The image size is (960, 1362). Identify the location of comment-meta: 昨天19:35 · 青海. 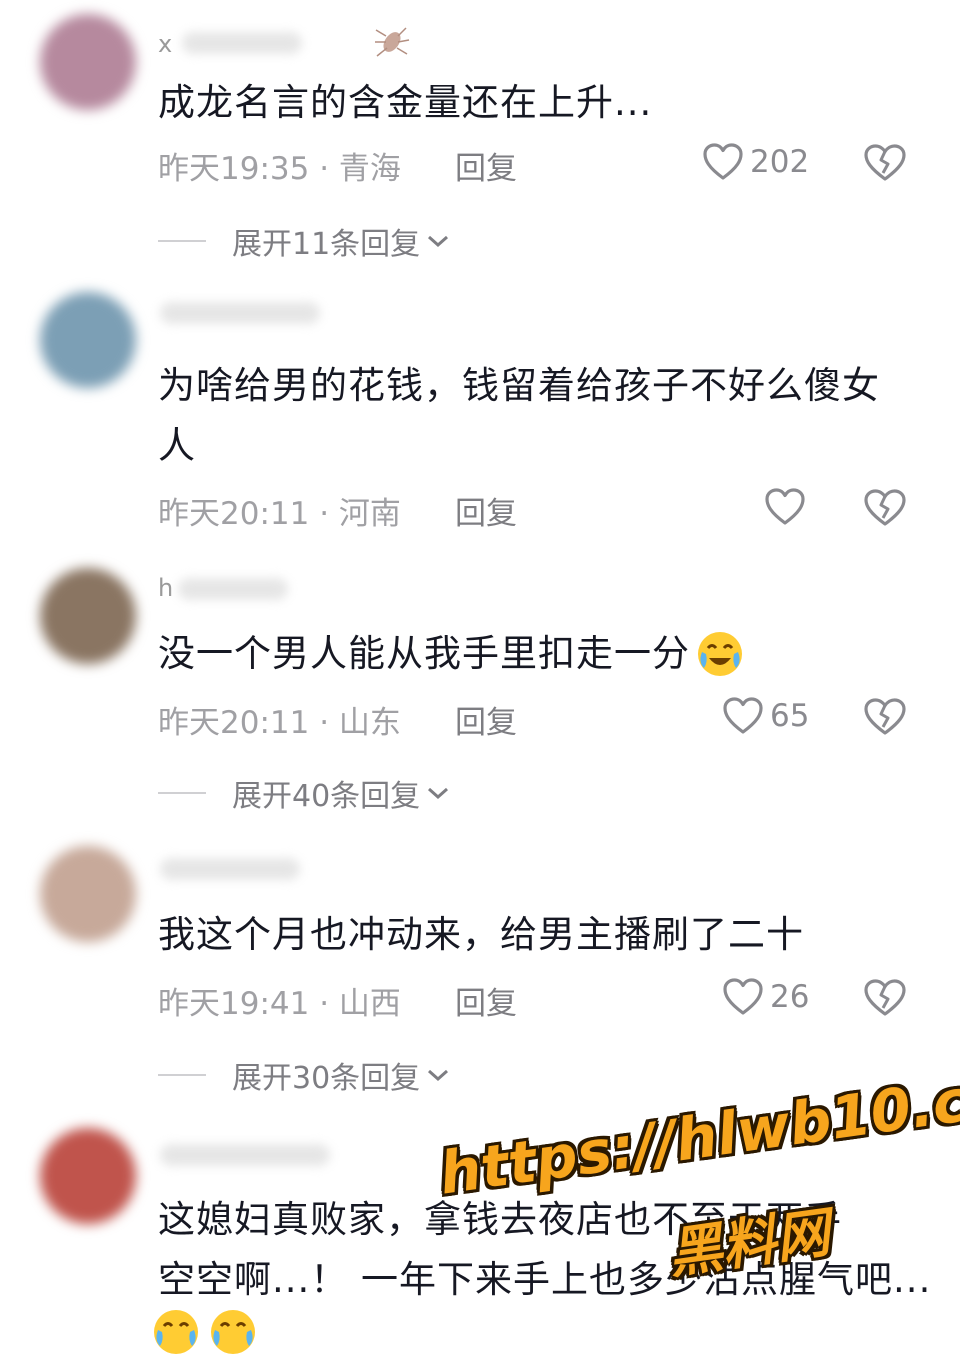
(279, 165).